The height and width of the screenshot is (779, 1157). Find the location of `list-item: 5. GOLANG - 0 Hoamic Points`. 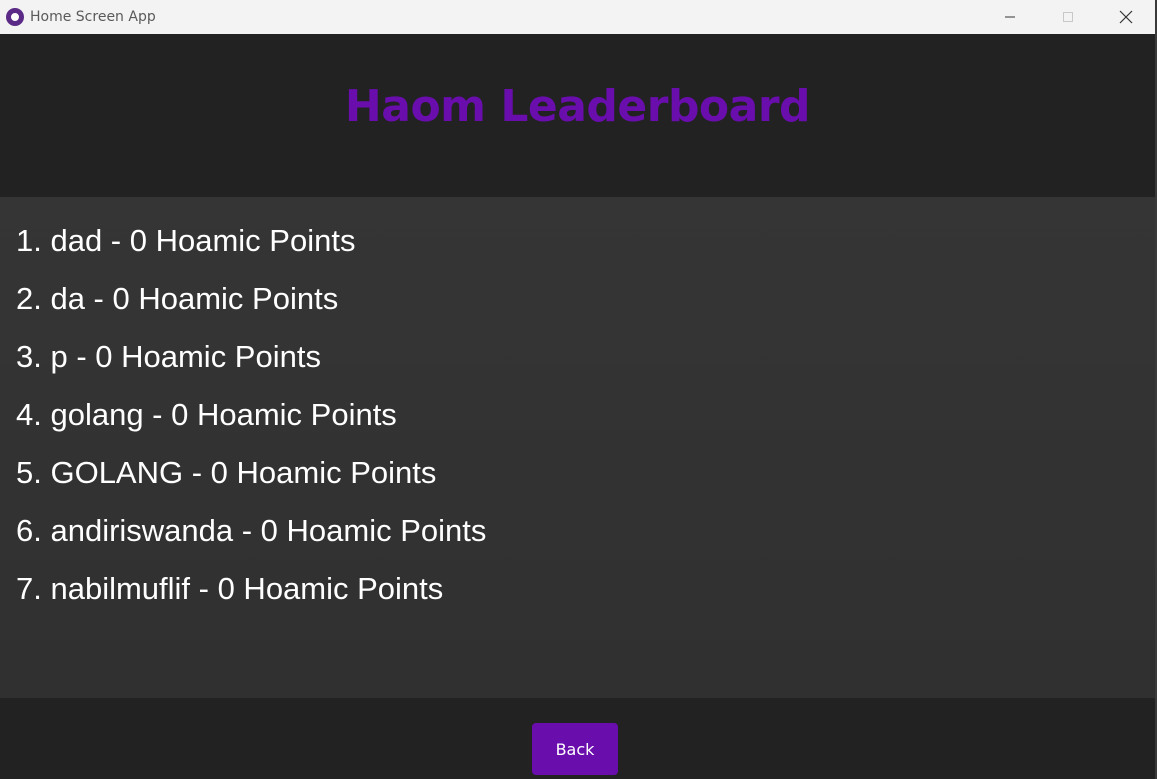

list-item: 5. GOLANG - 0 Hoamic Points is located at coordinates (226, 472).